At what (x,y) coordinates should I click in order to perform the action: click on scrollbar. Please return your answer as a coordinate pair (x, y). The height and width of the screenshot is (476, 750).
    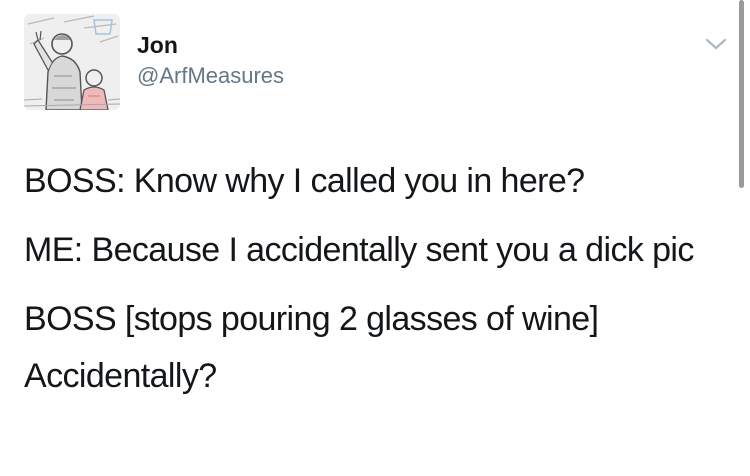
    Looking at the image, I should click on (741, 94).